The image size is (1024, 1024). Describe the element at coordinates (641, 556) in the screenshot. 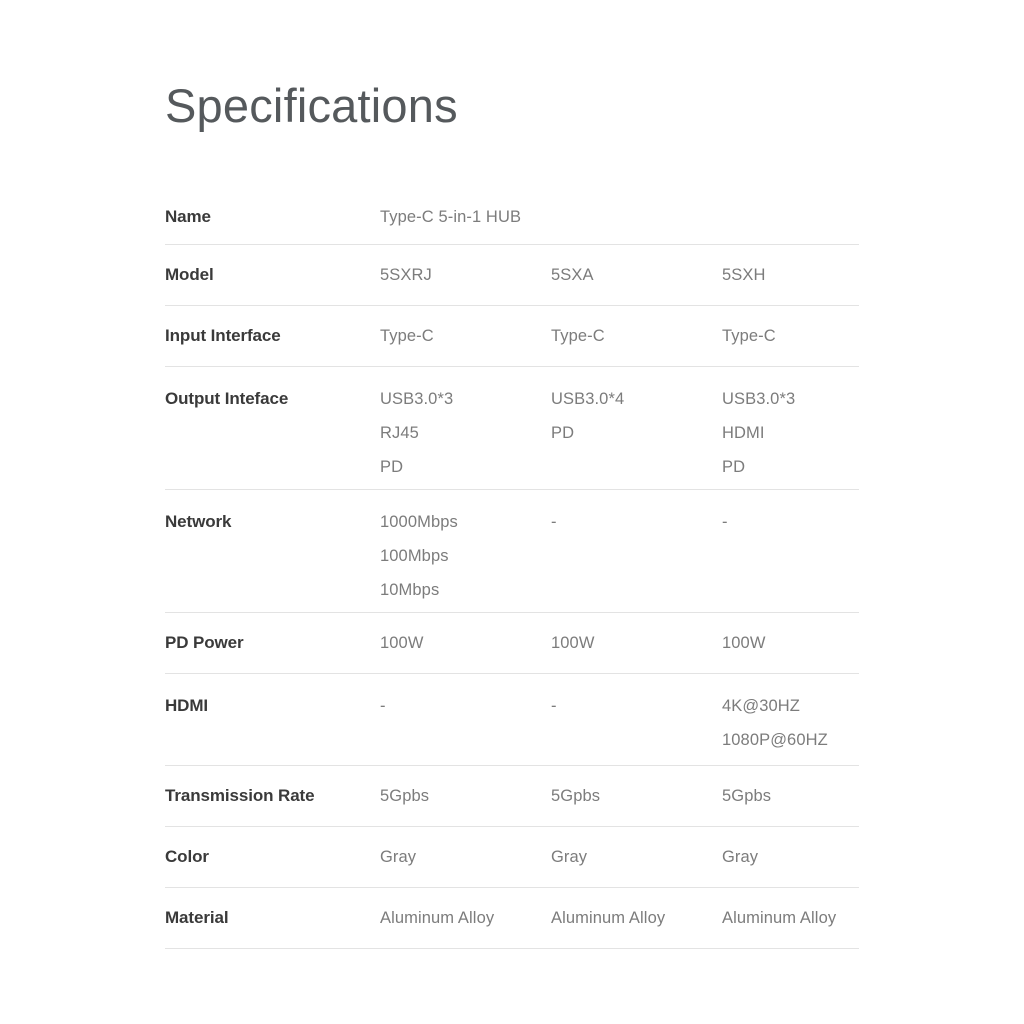

I see `row-values: 1000Mbps 100Mbps 10Mbps - -` at that location.